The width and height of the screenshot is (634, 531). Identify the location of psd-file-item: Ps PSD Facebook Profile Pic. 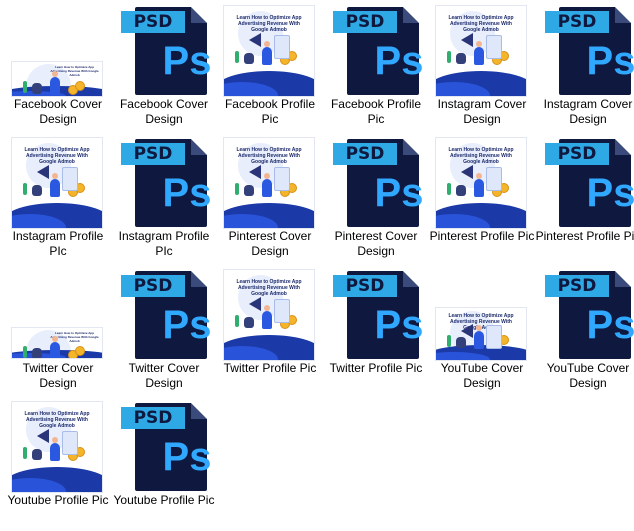
(376, 69).